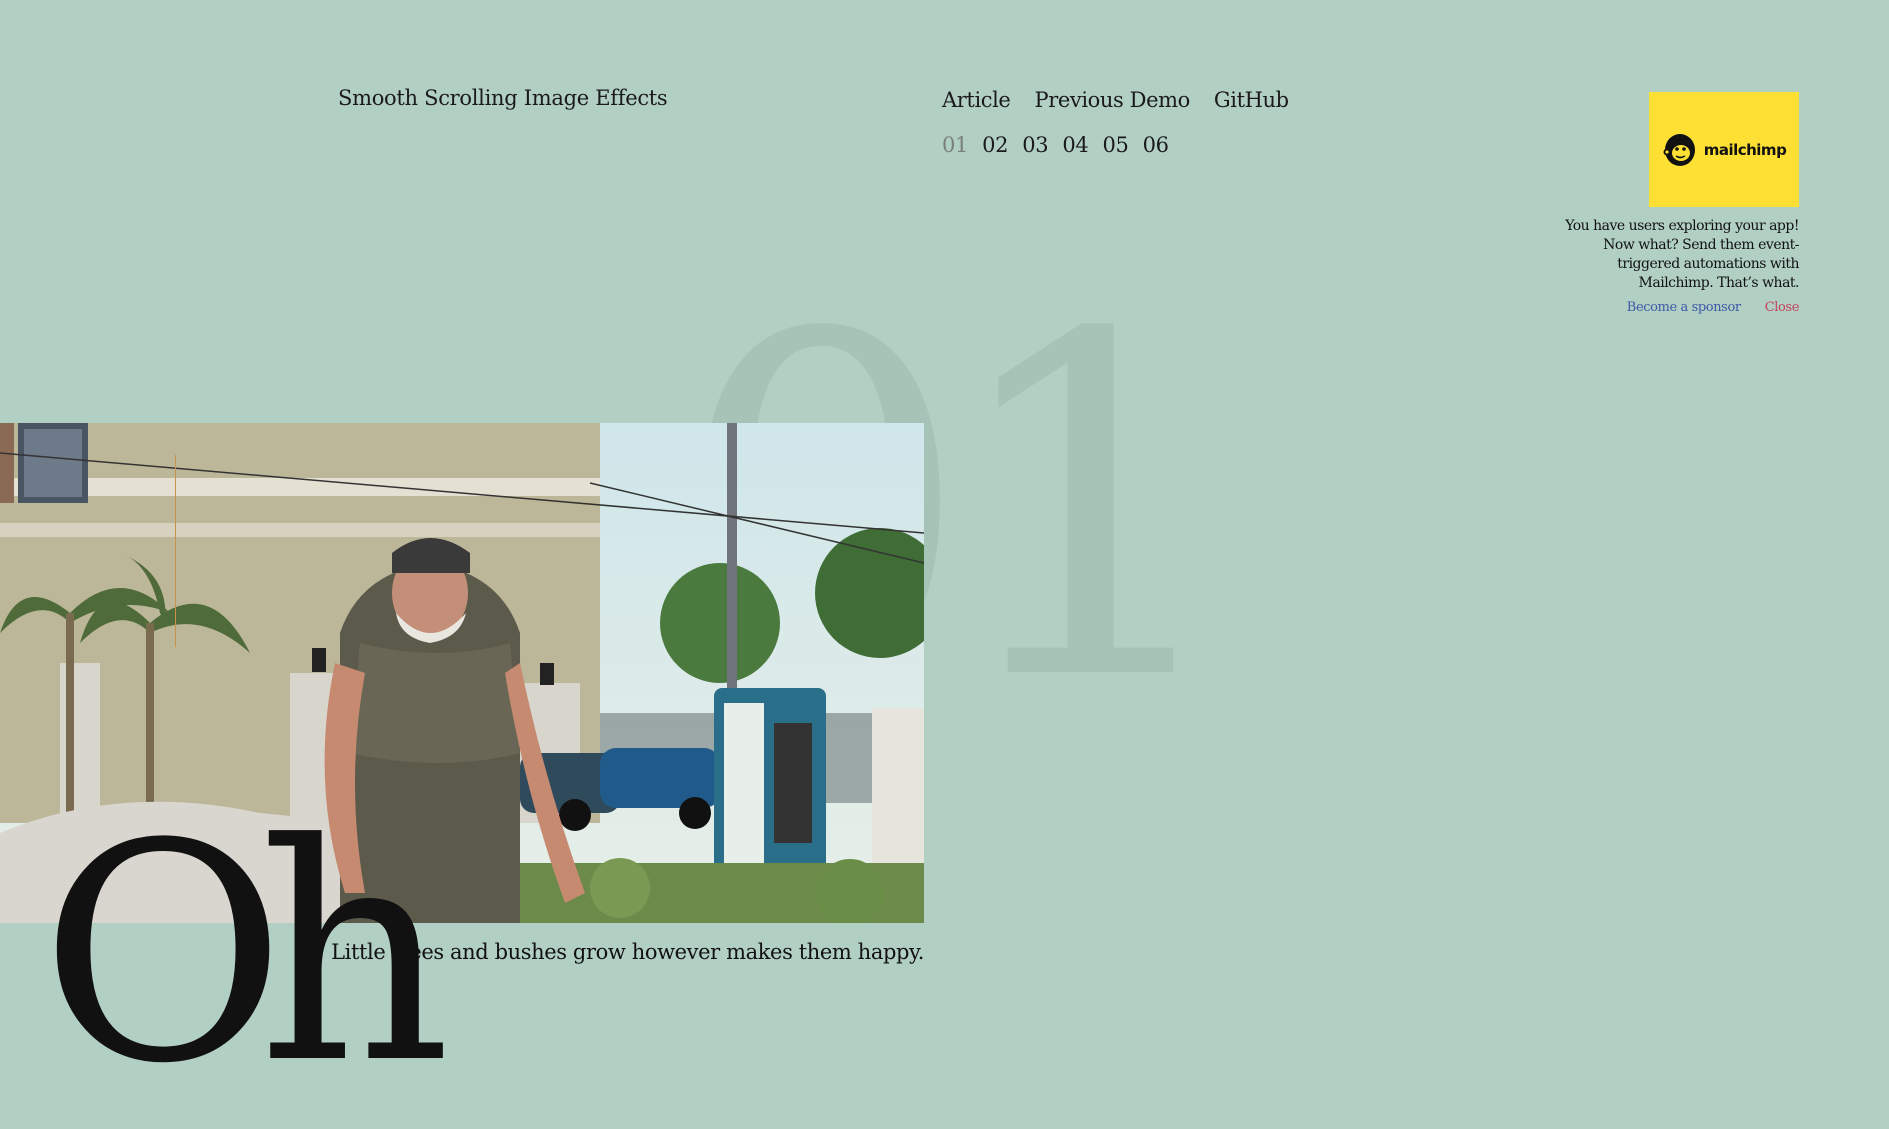 This screenshot has width=1889, height=1129. Describe the element at coordinates (955, 145) in the screenshot. I see `demo-link-01: 01` at that location.